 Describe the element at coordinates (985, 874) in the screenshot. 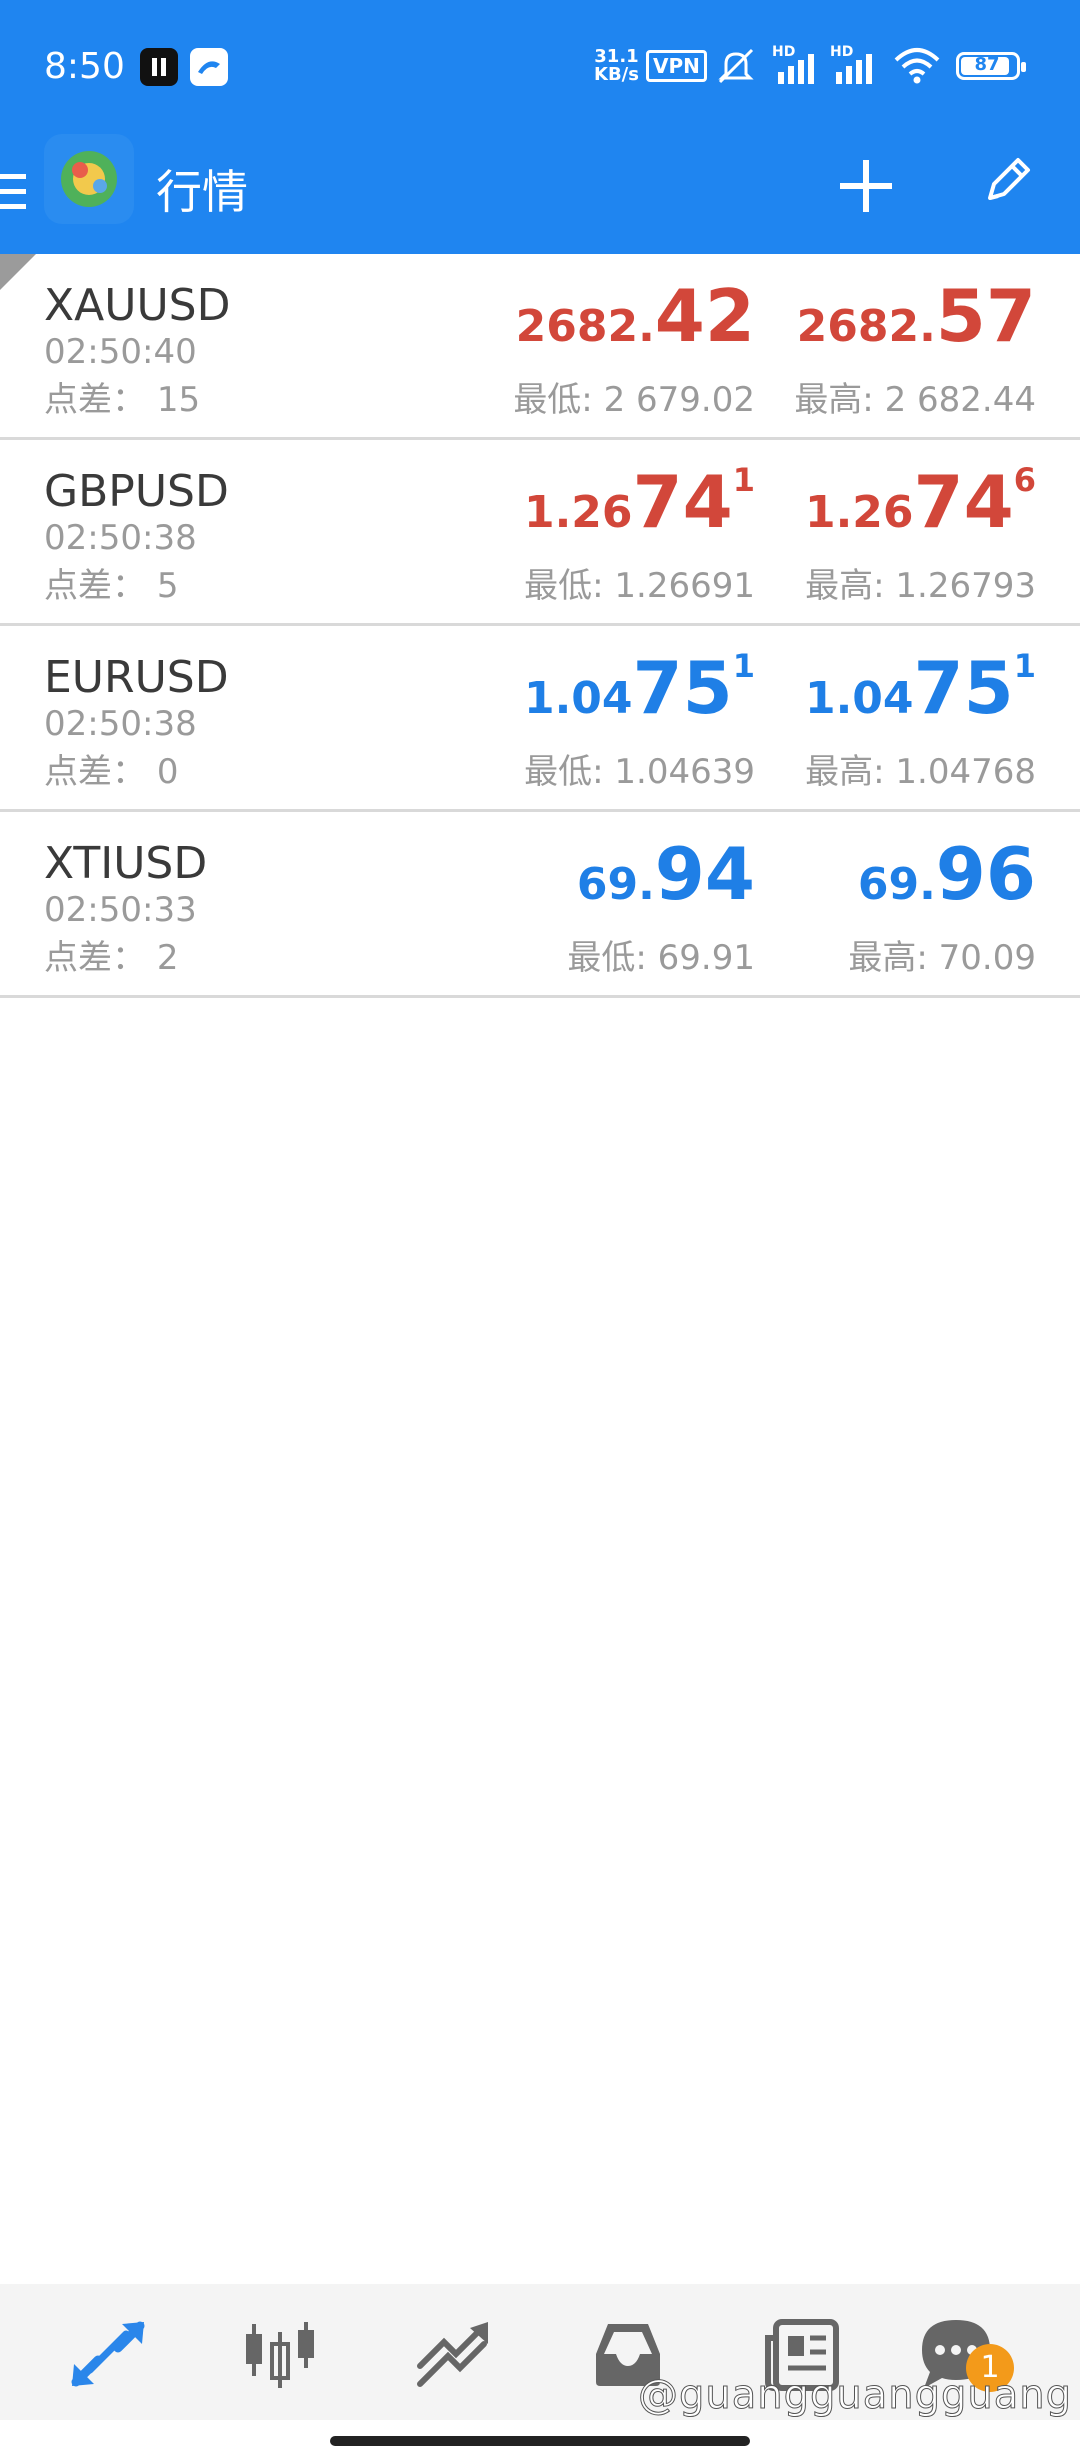

I see `ask-price-main: 96` at that location.